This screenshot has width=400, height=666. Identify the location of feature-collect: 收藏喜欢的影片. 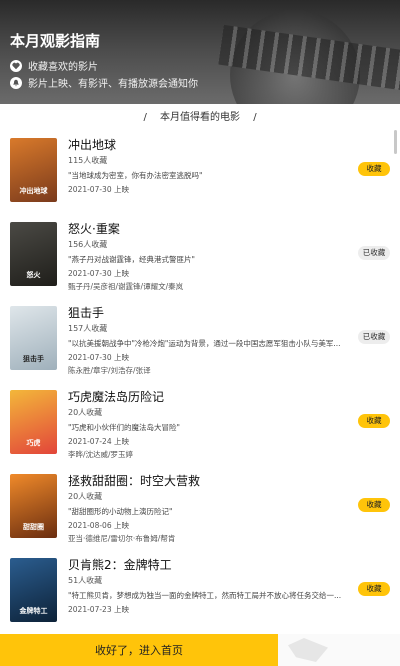
(54, 65).